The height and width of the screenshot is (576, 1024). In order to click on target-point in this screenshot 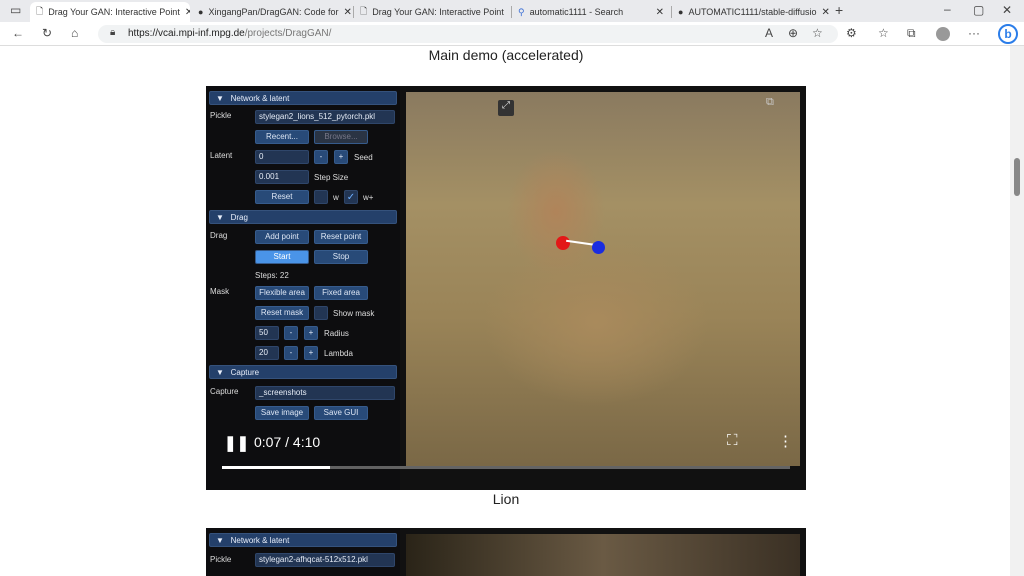, I will do `click(598, 247)`.